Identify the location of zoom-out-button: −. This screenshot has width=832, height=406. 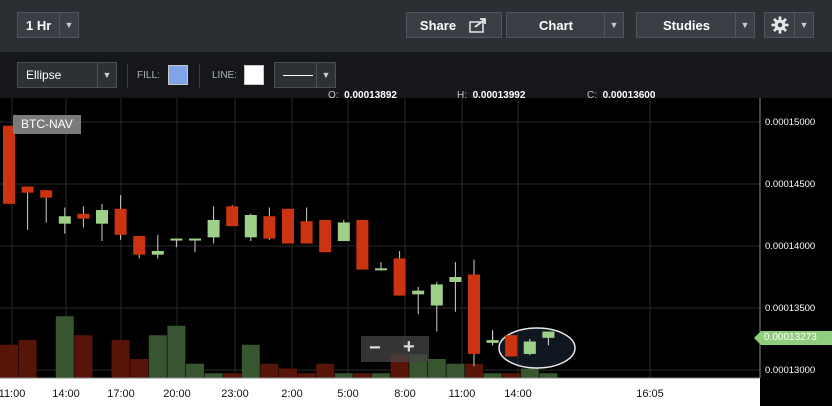
(375, 348).